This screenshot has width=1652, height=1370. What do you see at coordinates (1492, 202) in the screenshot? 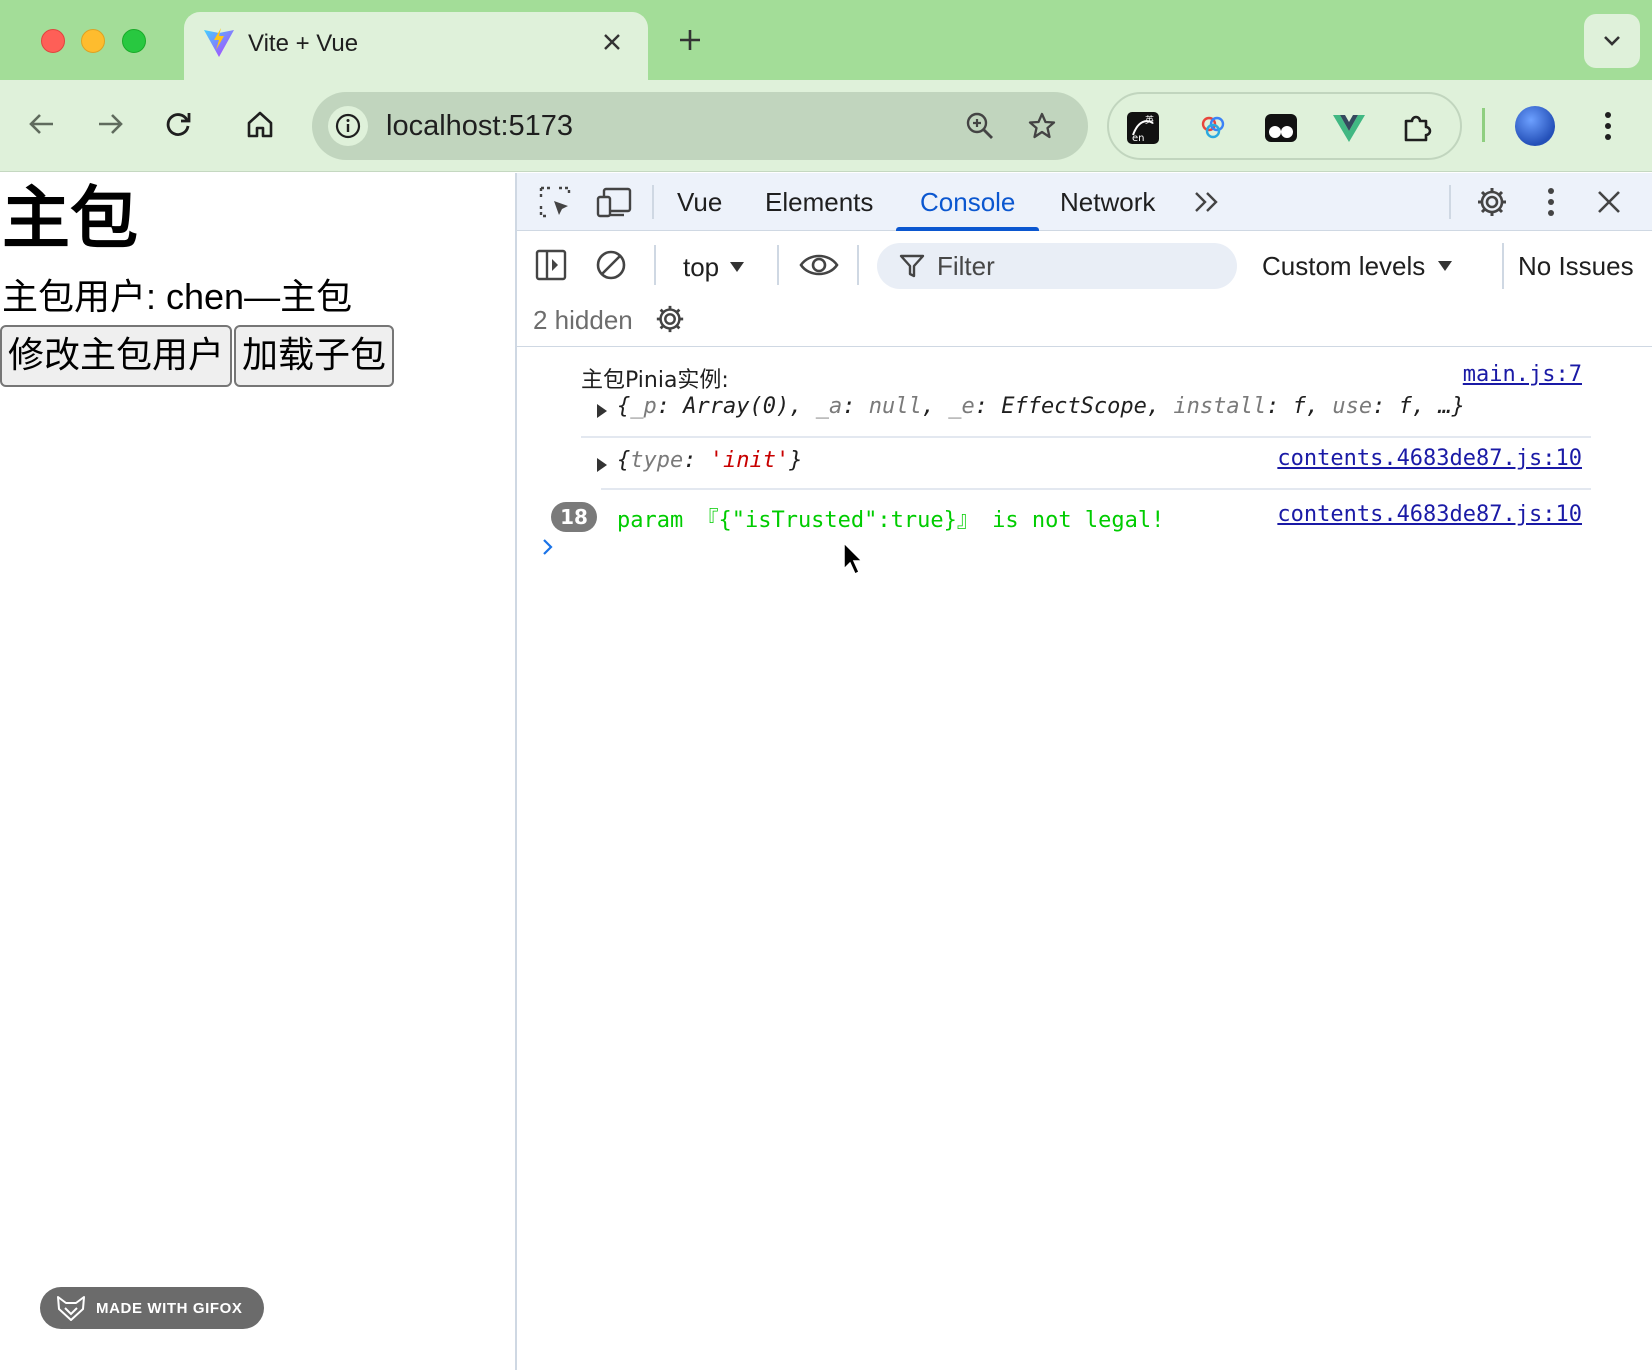
I see `settings-gear-icon` at bounding box center [1492, 202].